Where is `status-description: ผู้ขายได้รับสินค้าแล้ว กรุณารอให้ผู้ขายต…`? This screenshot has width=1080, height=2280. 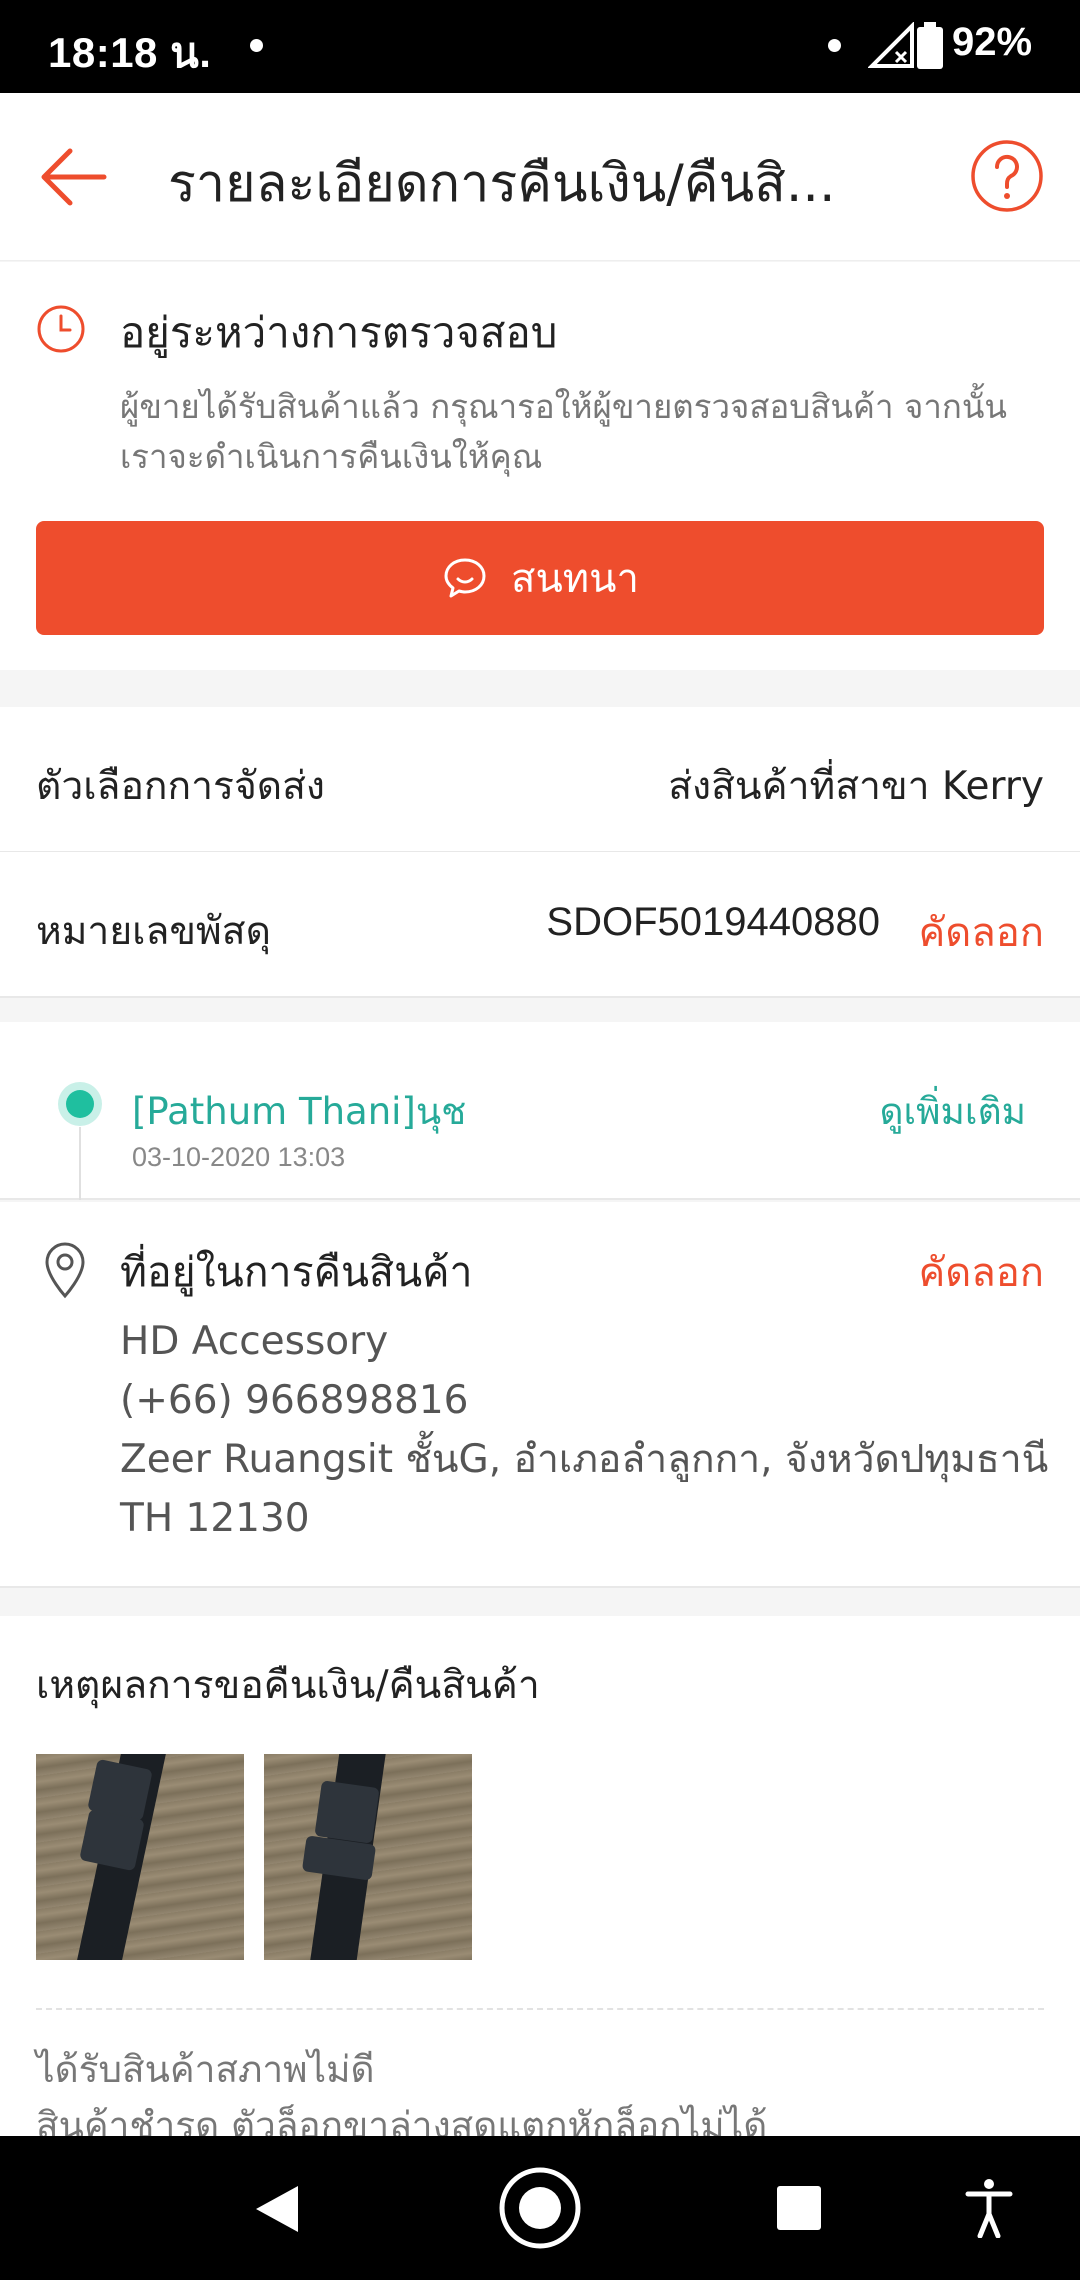
status-description: ผู้ขายได้รับสินค้าแล้ว กรุณารอให้ผู้ขายต… is located at coordinates (563, 431).